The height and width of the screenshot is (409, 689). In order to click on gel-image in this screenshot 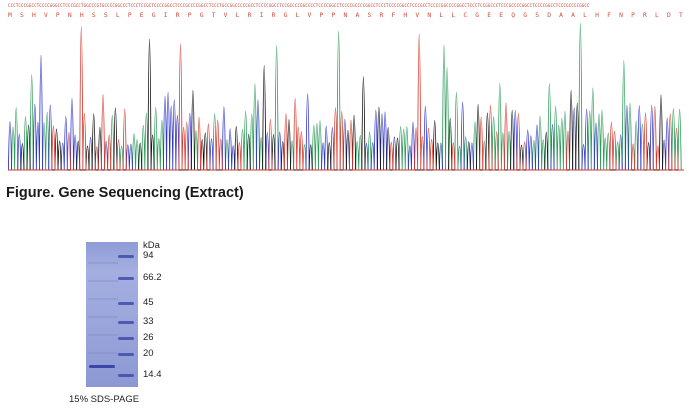, I will do `click(112, 314)`.